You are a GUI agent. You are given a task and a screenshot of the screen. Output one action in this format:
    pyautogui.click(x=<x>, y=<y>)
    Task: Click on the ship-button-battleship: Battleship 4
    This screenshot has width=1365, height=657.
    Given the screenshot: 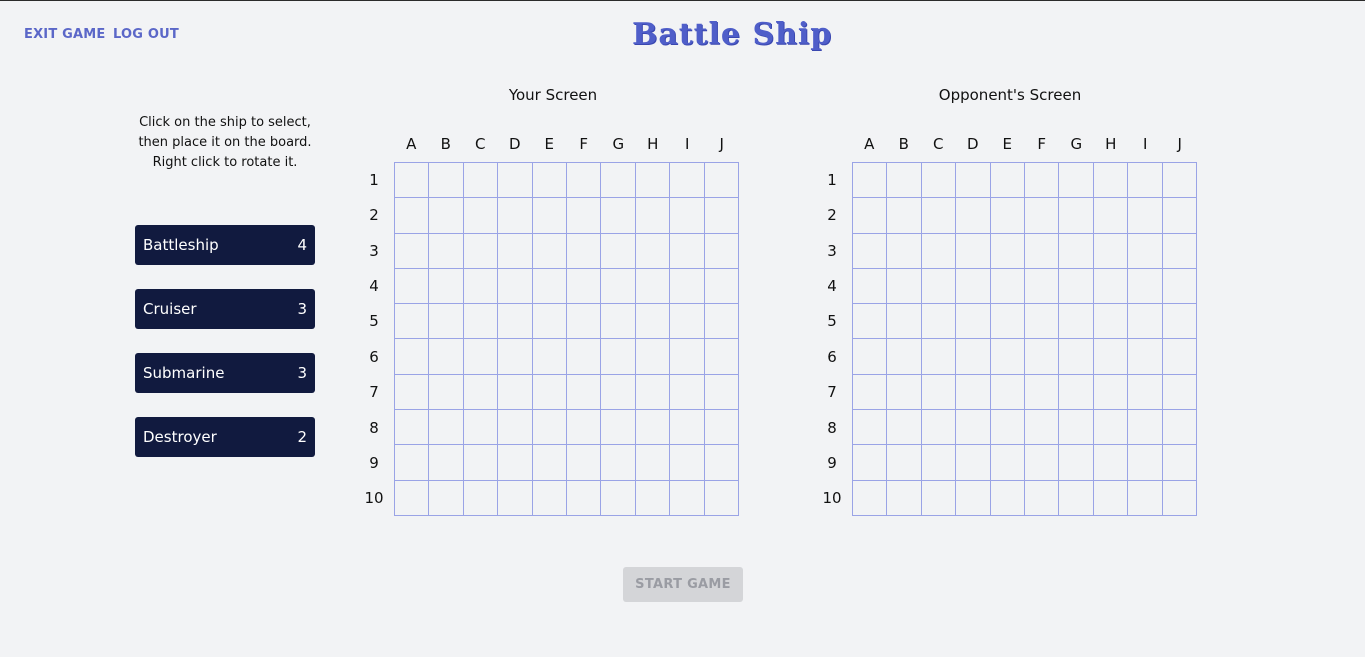 What is the action you would take?
    pyautogui.click(x=225, y=245)
    